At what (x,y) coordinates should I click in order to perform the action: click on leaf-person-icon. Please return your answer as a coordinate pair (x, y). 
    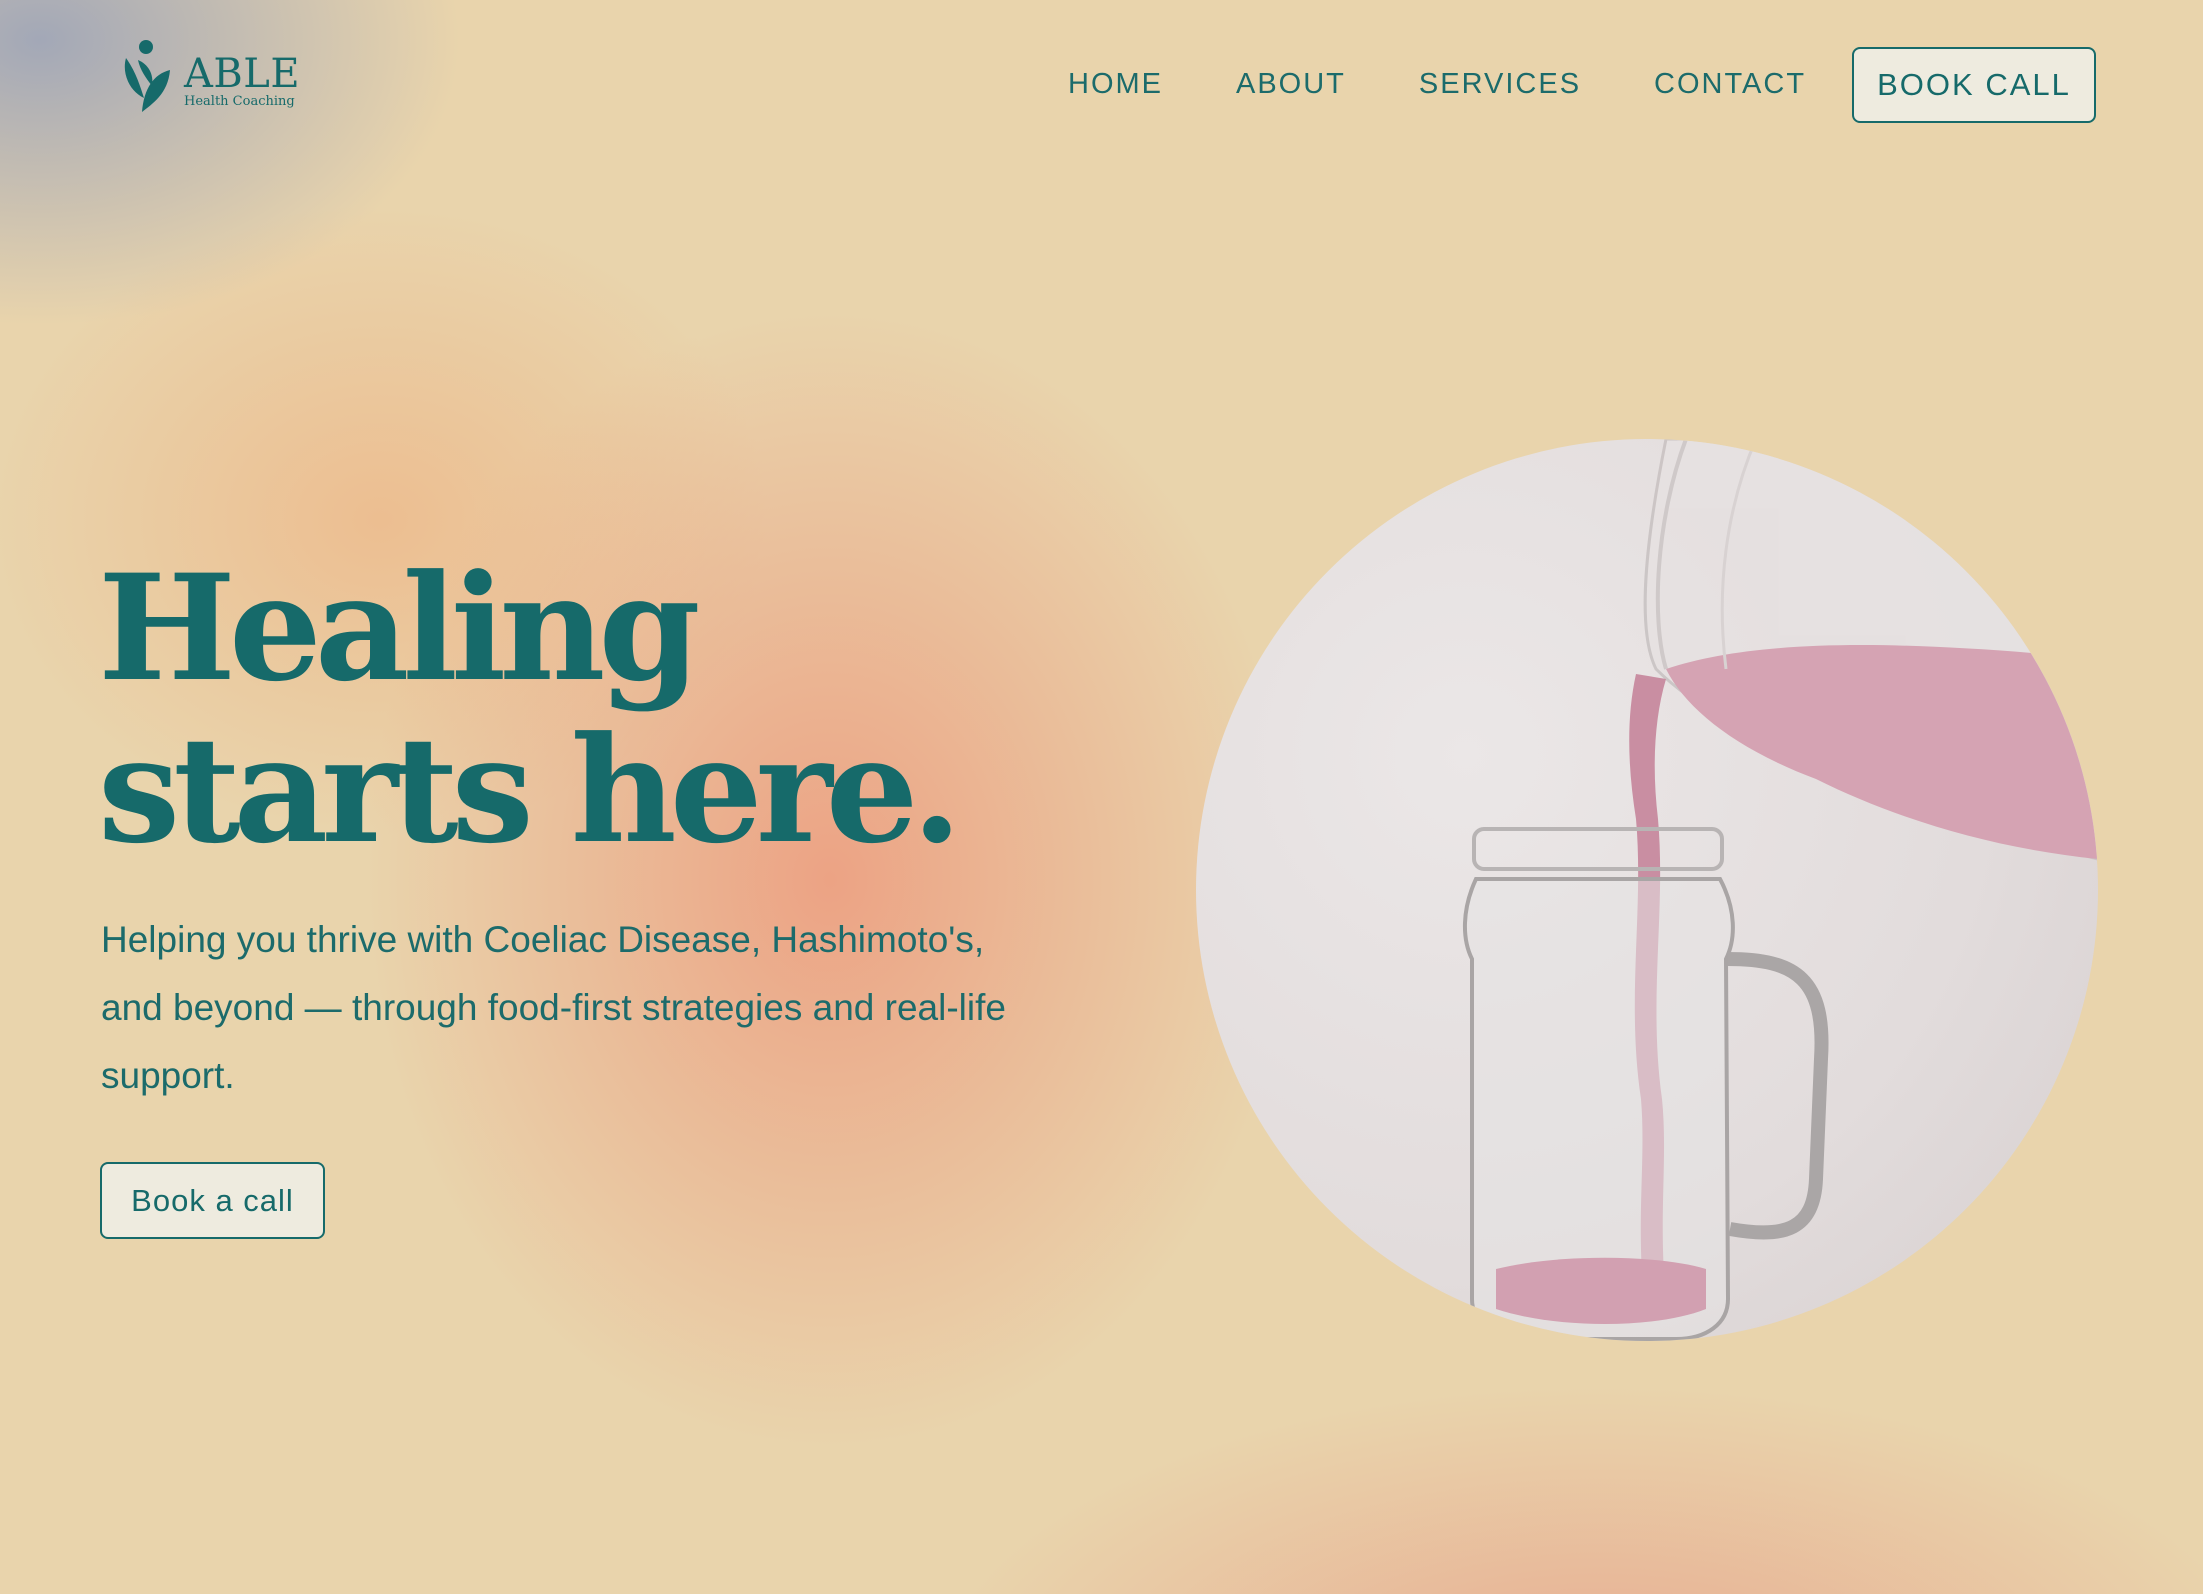
    Looking at the image, I should click on (147, 76).